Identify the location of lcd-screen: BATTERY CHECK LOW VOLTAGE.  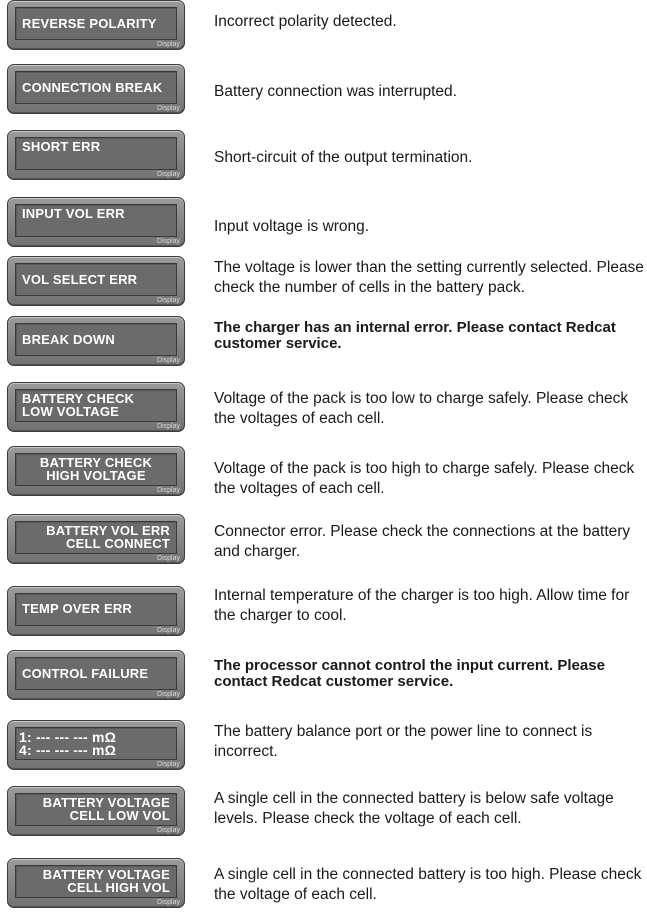
(96, 405).